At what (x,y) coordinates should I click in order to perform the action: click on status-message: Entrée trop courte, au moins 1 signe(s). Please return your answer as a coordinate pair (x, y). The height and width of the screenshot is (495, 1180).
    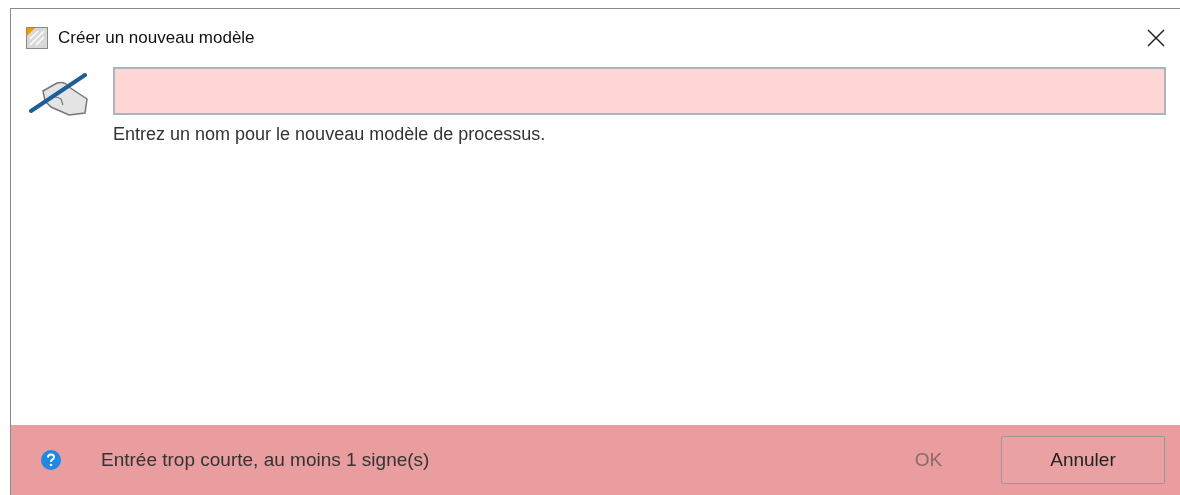
    Looking at the image, I should click on (265, 459).